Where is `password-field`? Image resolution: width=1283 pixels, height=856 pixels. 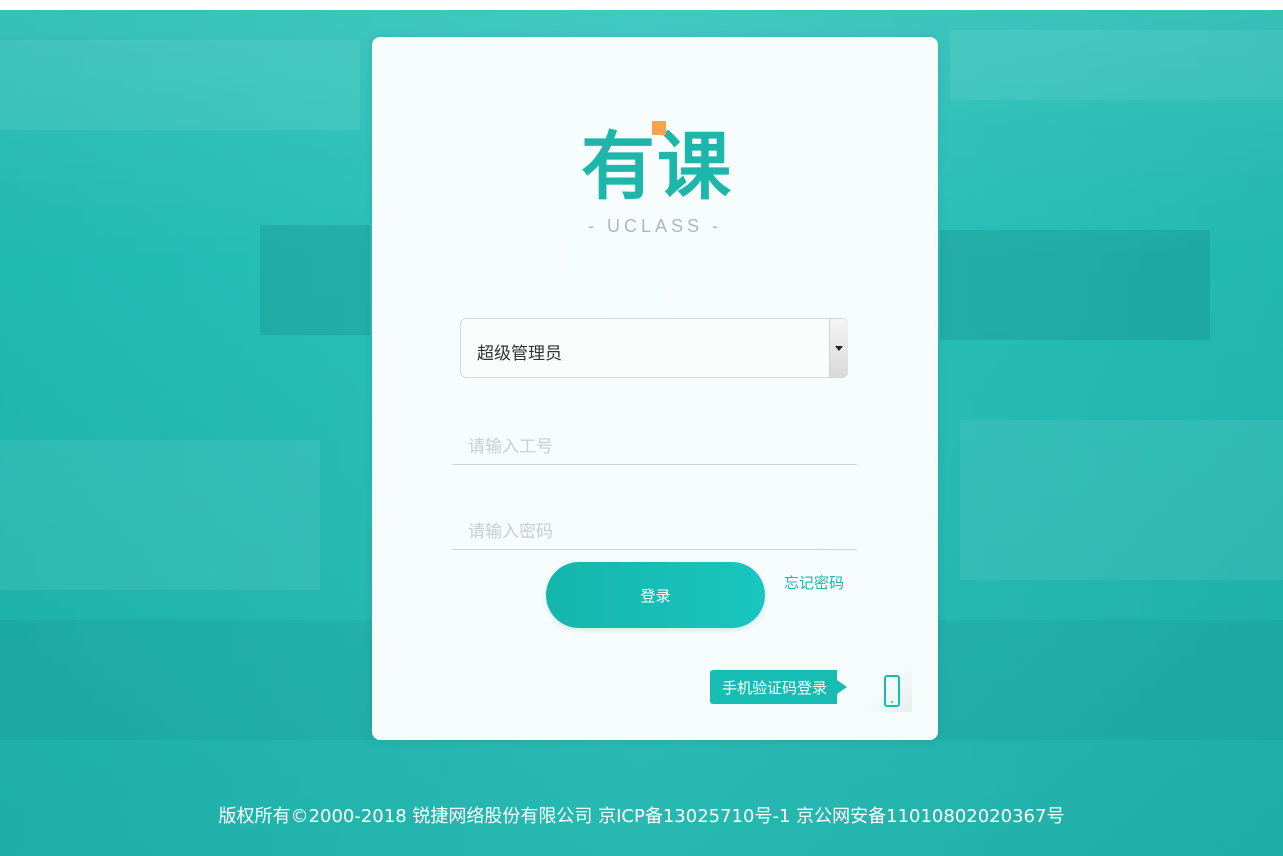 password-field is located at coordinates (654, 530).